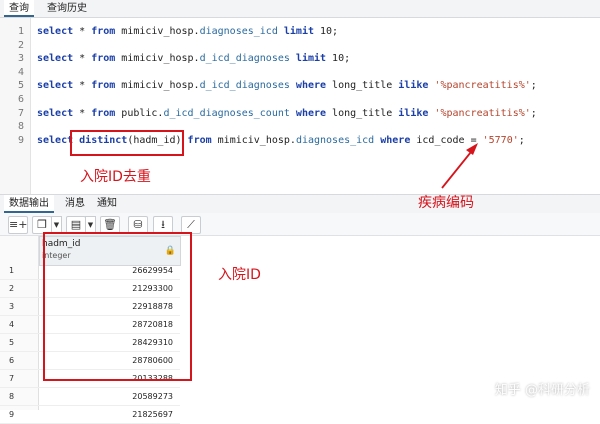 This screenshot has width=600, height=424. I want to click on hadm-id-column-highlight-box, so click(117, 306).